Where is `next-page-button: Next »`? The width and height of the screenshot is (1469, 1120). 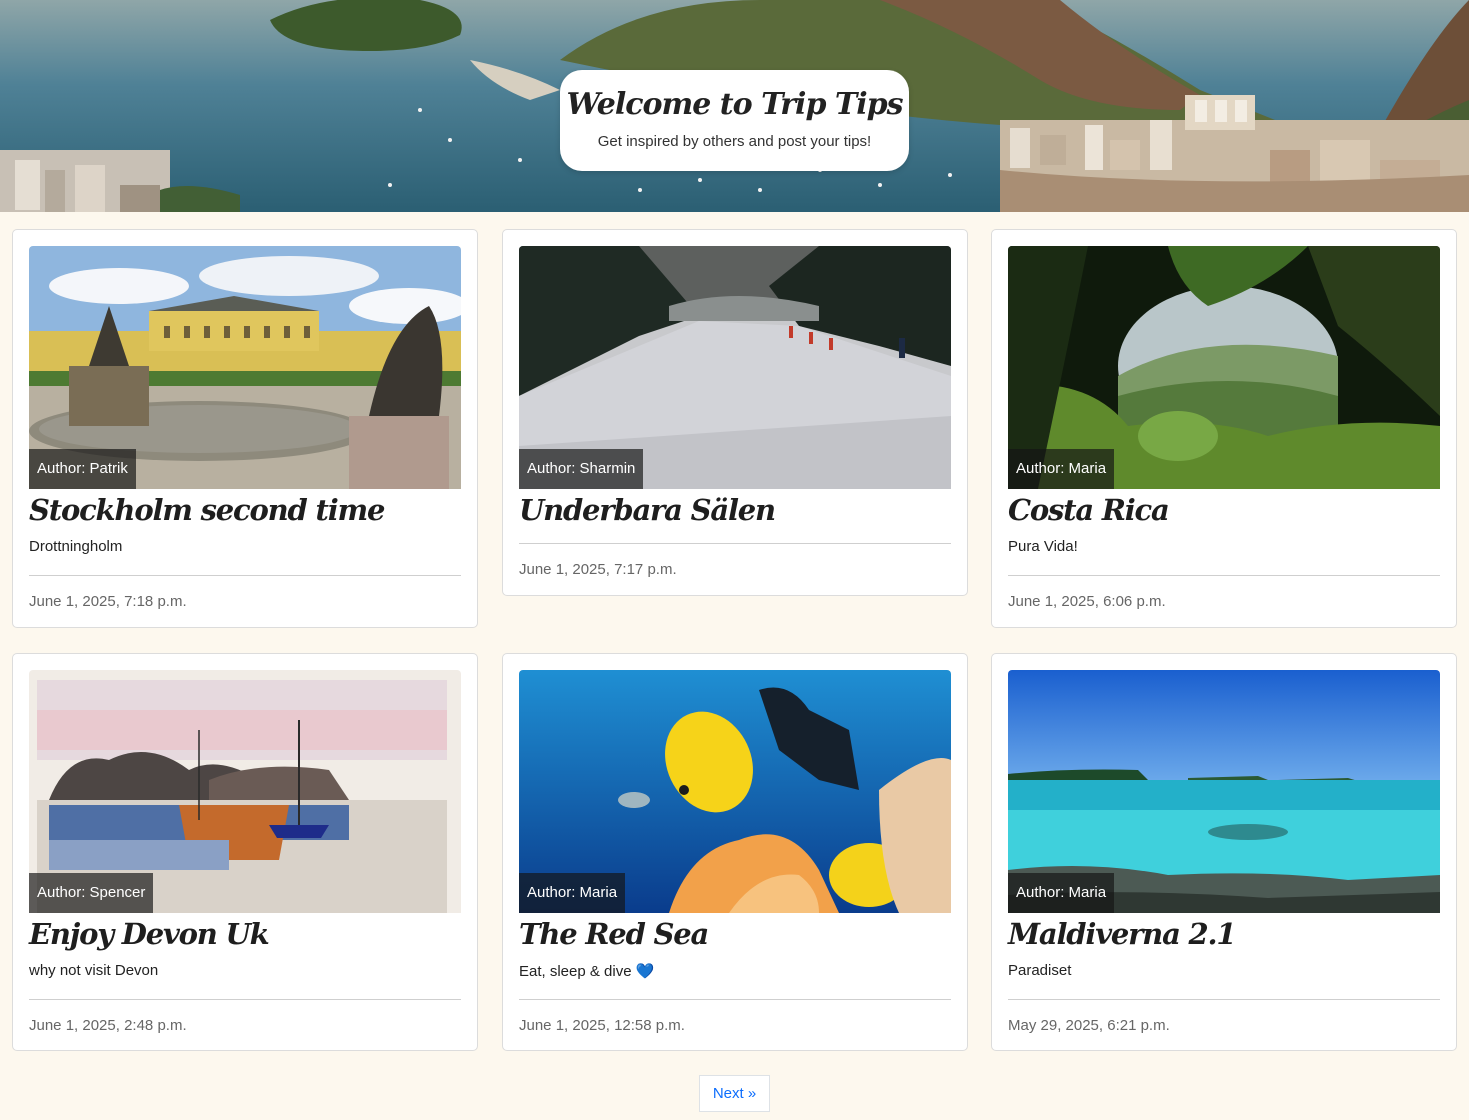
next-page-button: Next » is located at coordinates (734, 1093).